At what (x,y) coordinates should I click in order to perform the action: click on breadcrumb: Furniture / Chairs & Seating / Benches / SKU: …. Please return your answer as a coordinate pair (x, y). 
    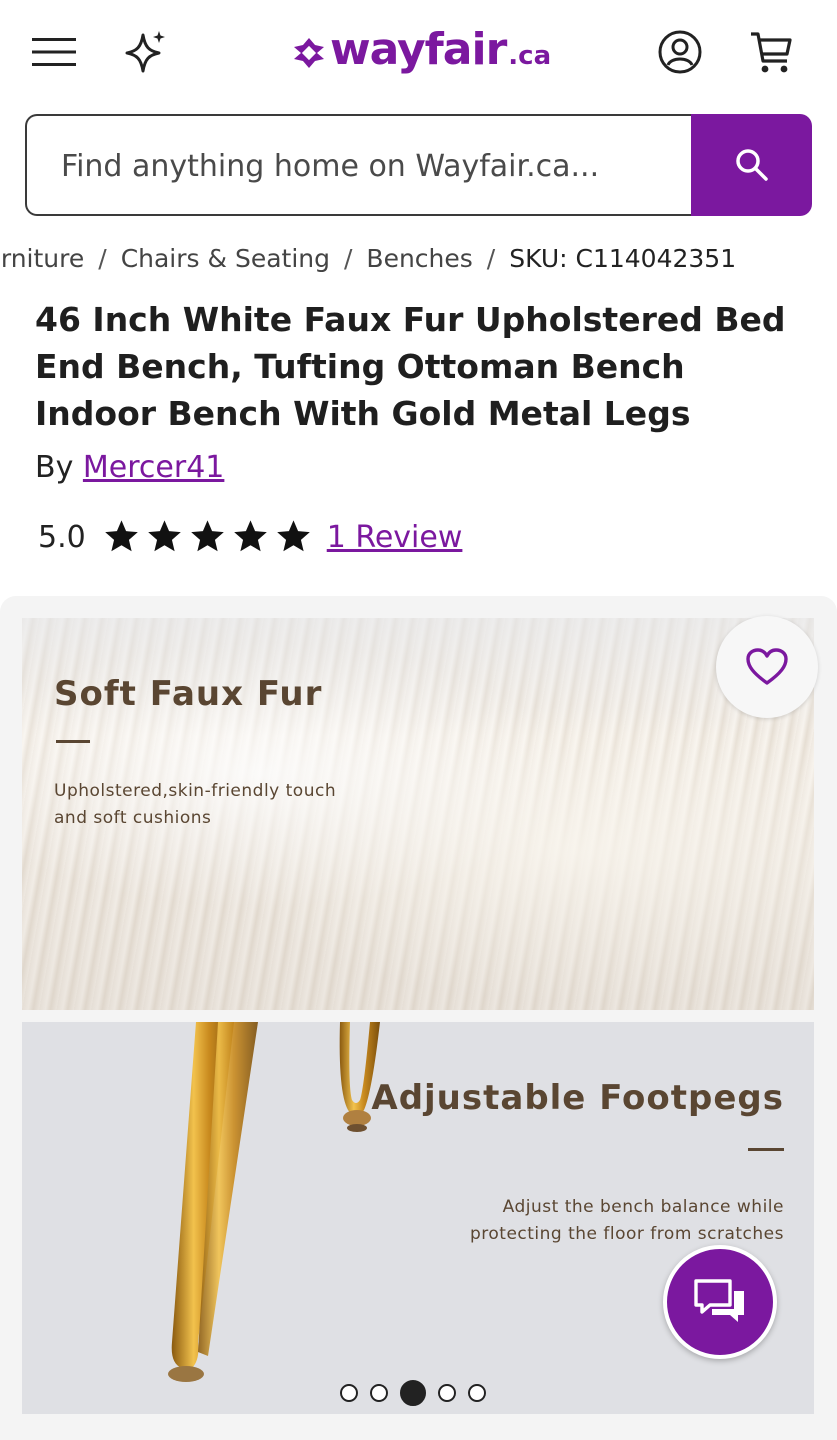
    Looking at the image, I should click on (418, 260).